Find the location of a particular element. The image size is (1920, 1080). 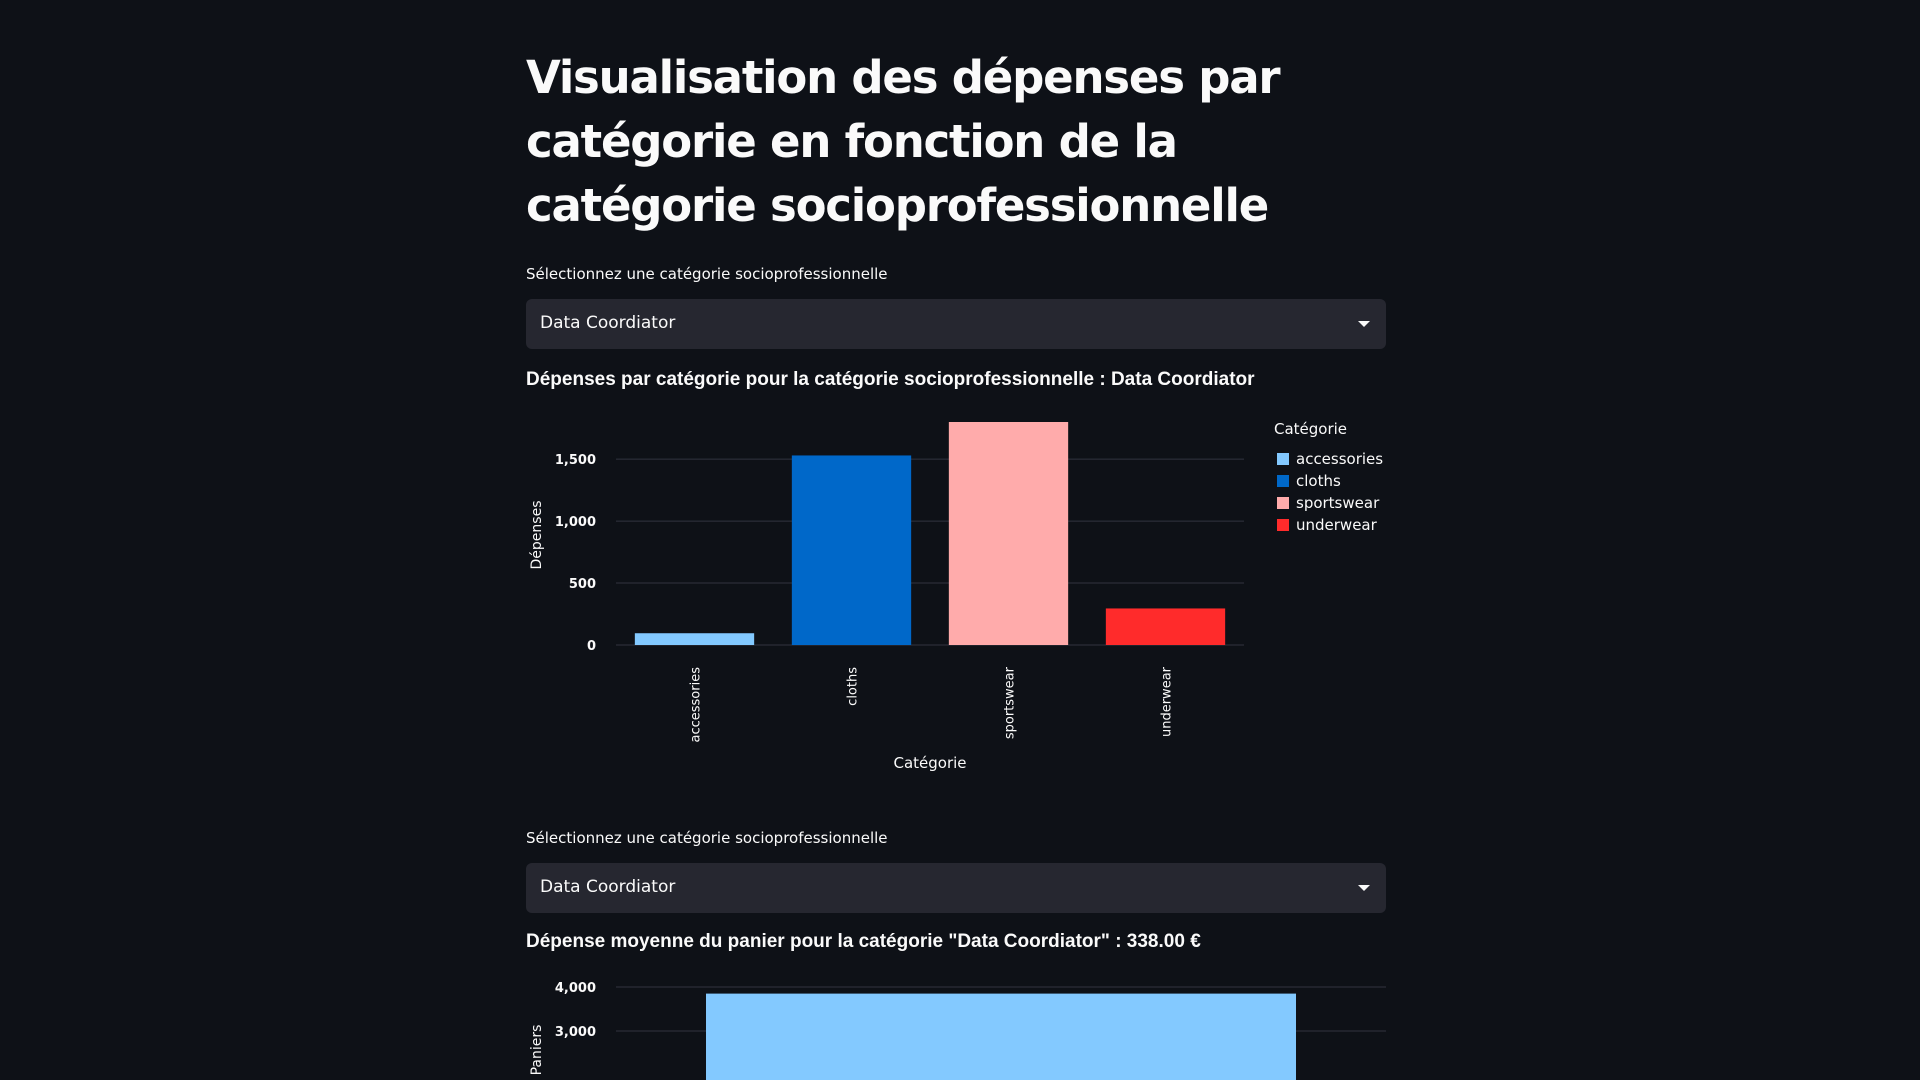

y-tick-label: 1,500 is located at coordinates (575, 460).